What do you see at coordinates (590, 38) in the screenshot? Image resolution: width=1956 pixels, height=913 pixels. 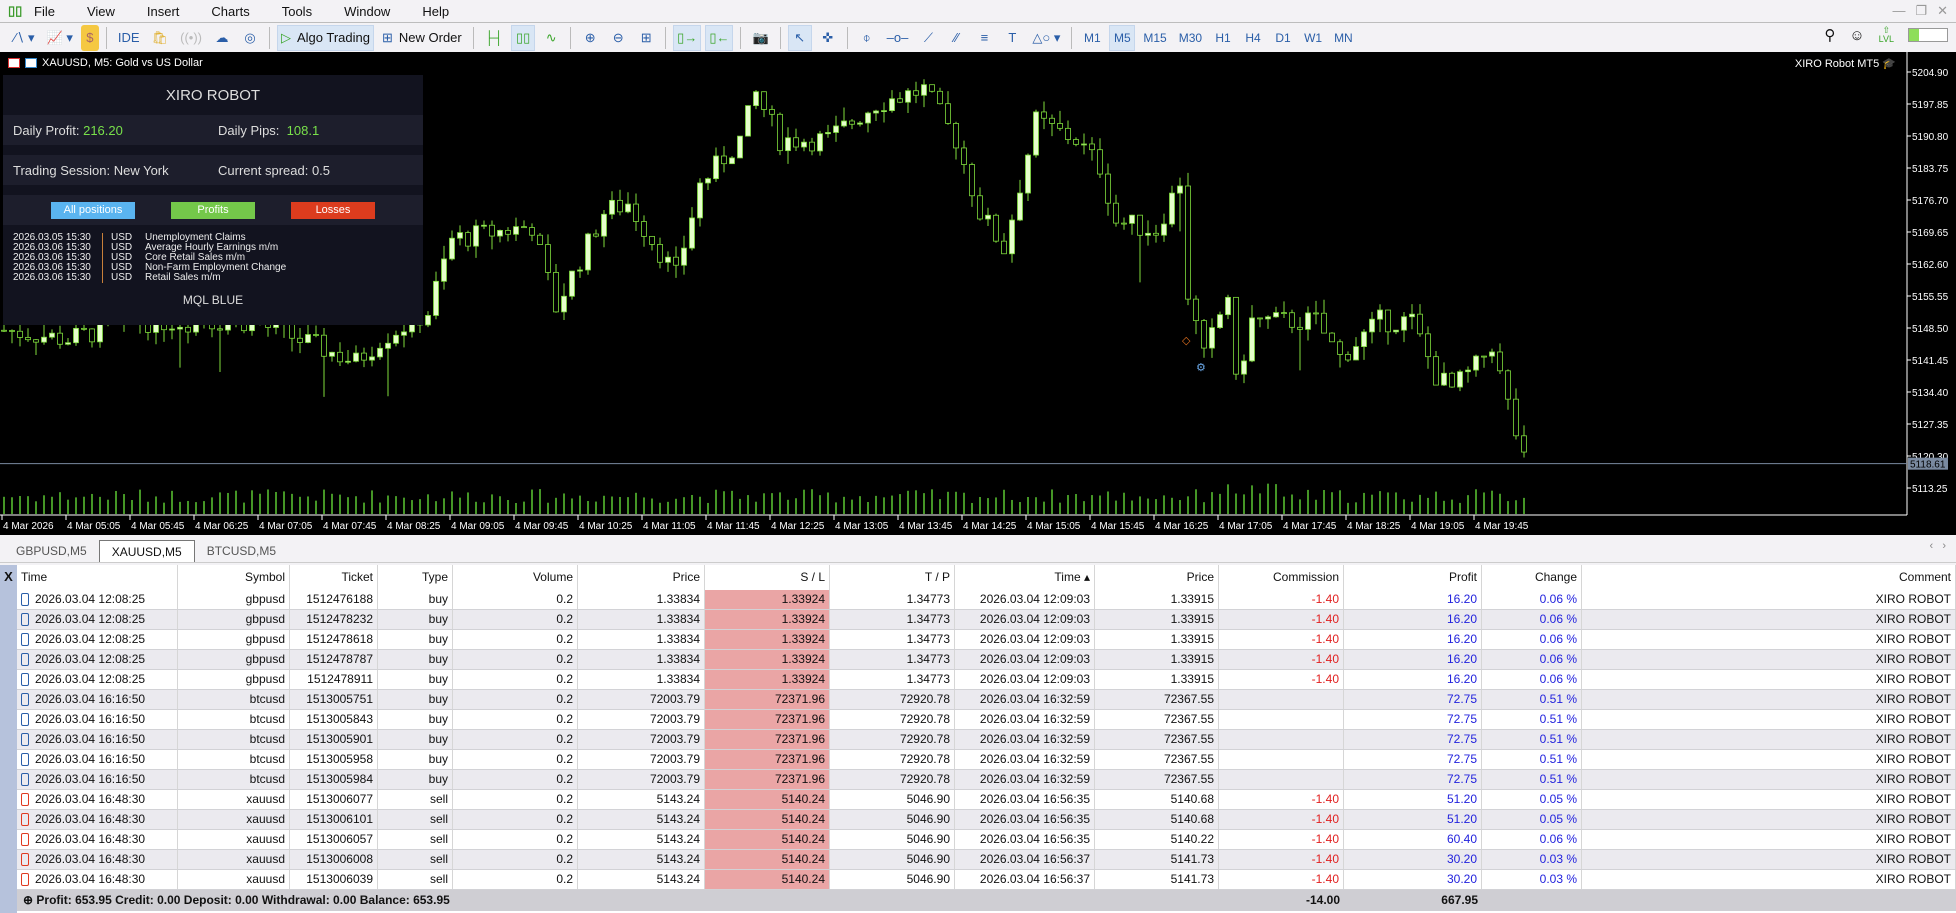 I see `zoom-in-icon: ⊕` at bounding box center [590, 38].